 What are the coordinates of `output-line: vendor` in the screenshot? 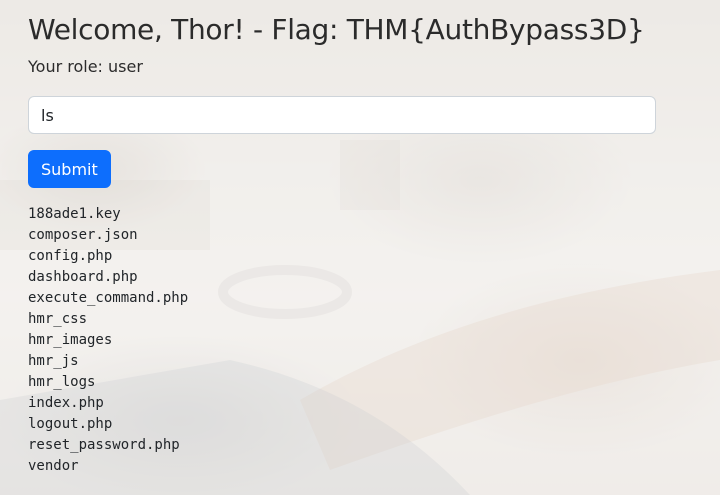 It's located at (53, 466).